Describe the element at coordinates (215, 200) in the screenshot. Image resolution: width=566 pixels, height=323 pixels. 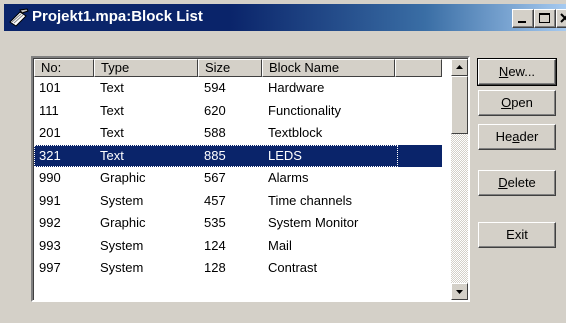
I see `cell-size: 457` at that location.